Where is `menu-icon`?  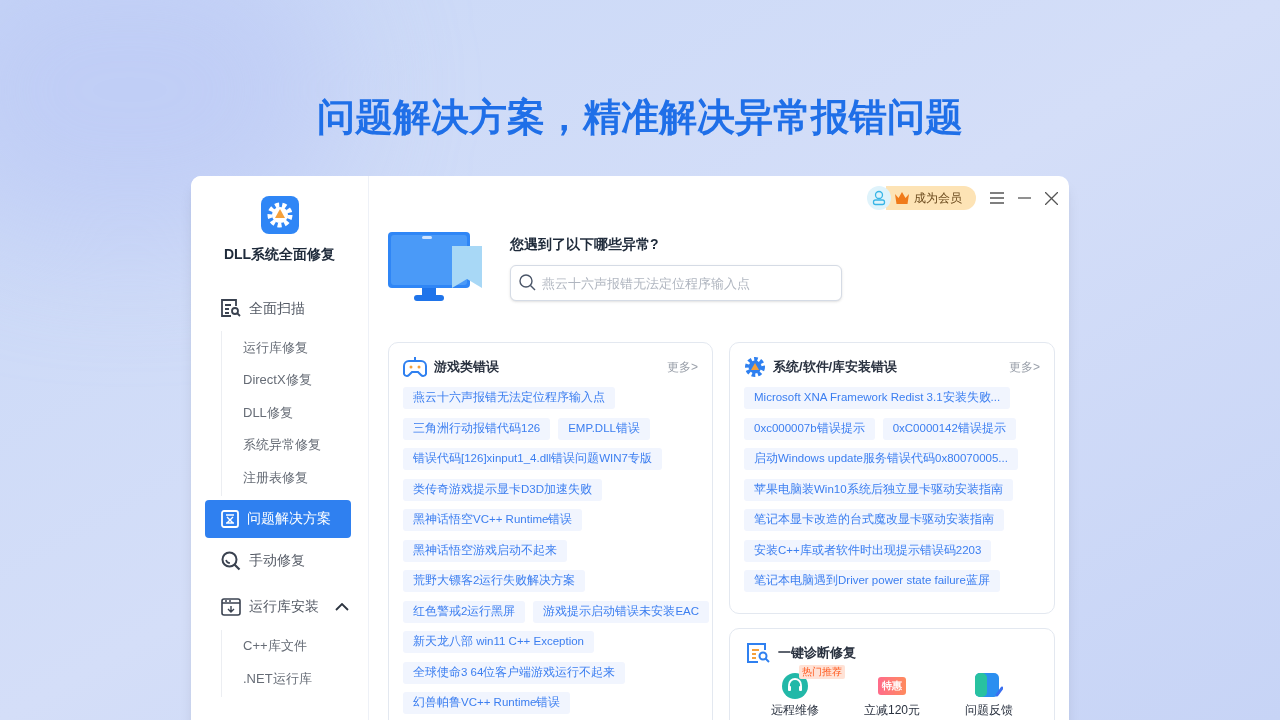 menu-icon is located at coordinates (997, 198).